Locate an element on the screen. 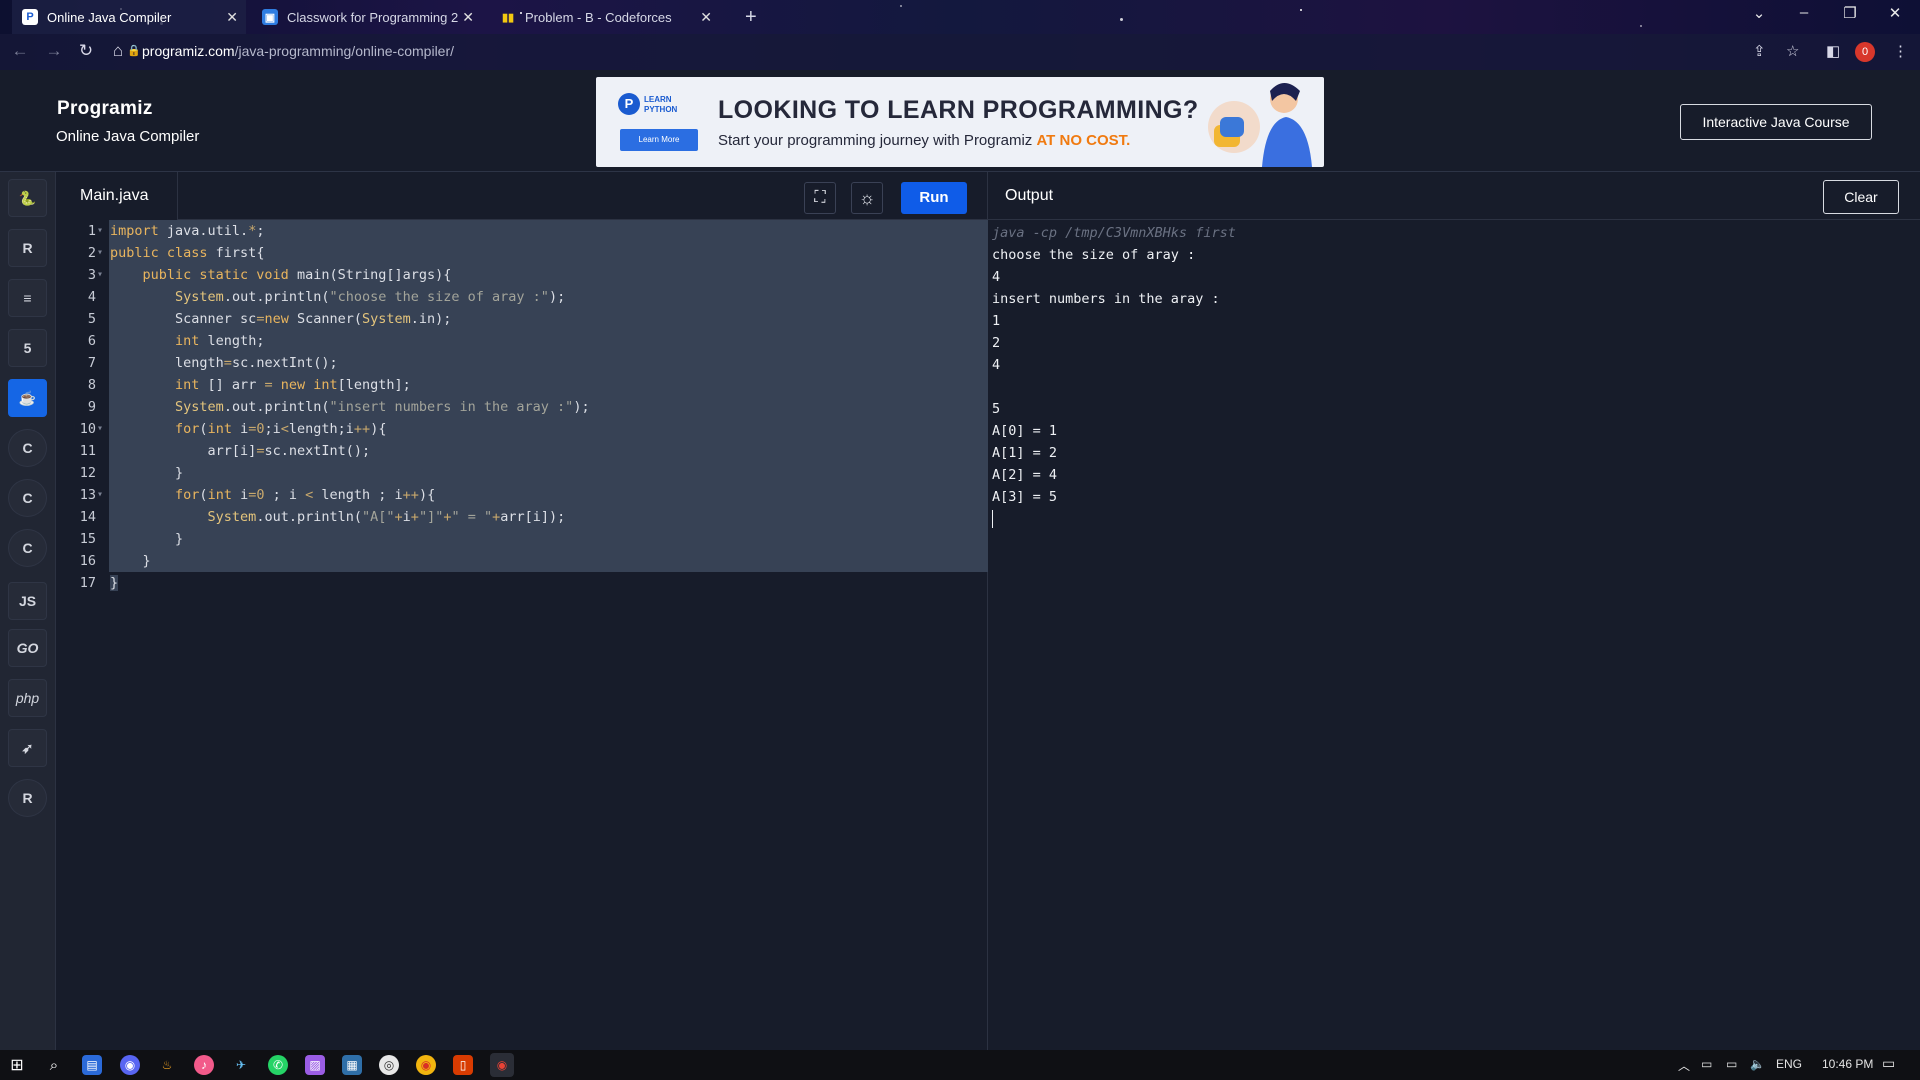  ad-illustration is located at coordinates (1260, 125).